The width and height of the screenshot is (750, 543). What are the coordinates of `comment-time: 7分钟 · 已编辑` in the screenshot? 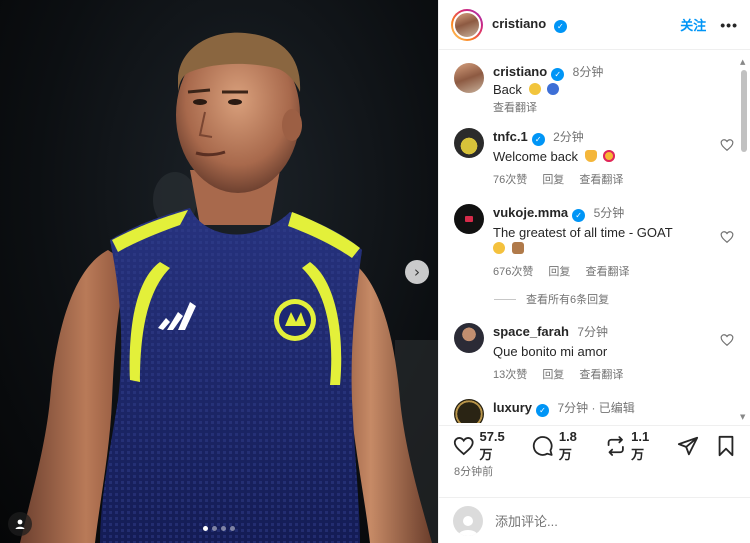 It's located at (596, 408).